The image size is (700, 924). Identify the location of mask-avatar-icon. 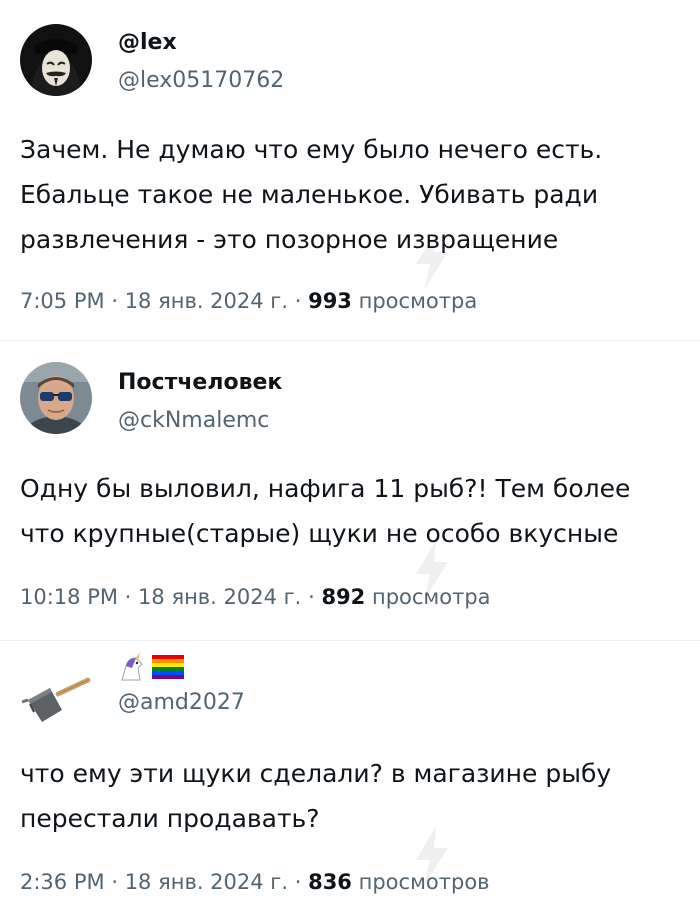
(56, 60).